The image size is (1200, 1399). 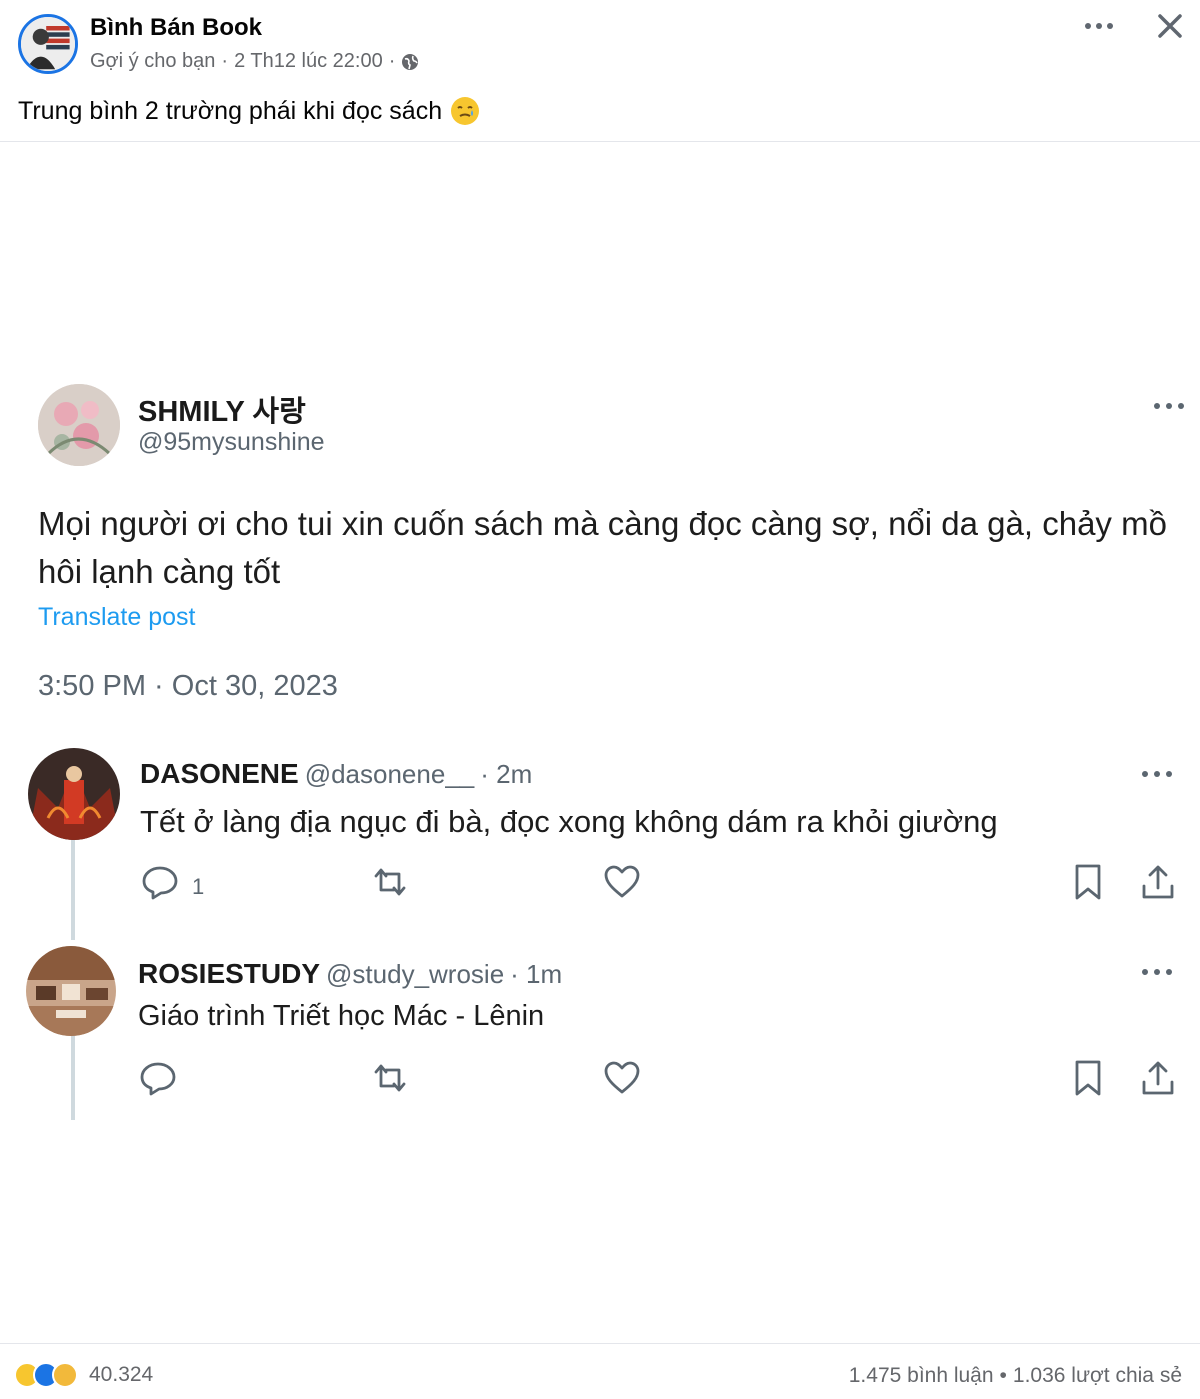 I want to click on shares-count: 1.036 lượt chia sẻ, so click(x=1097, y=1376).